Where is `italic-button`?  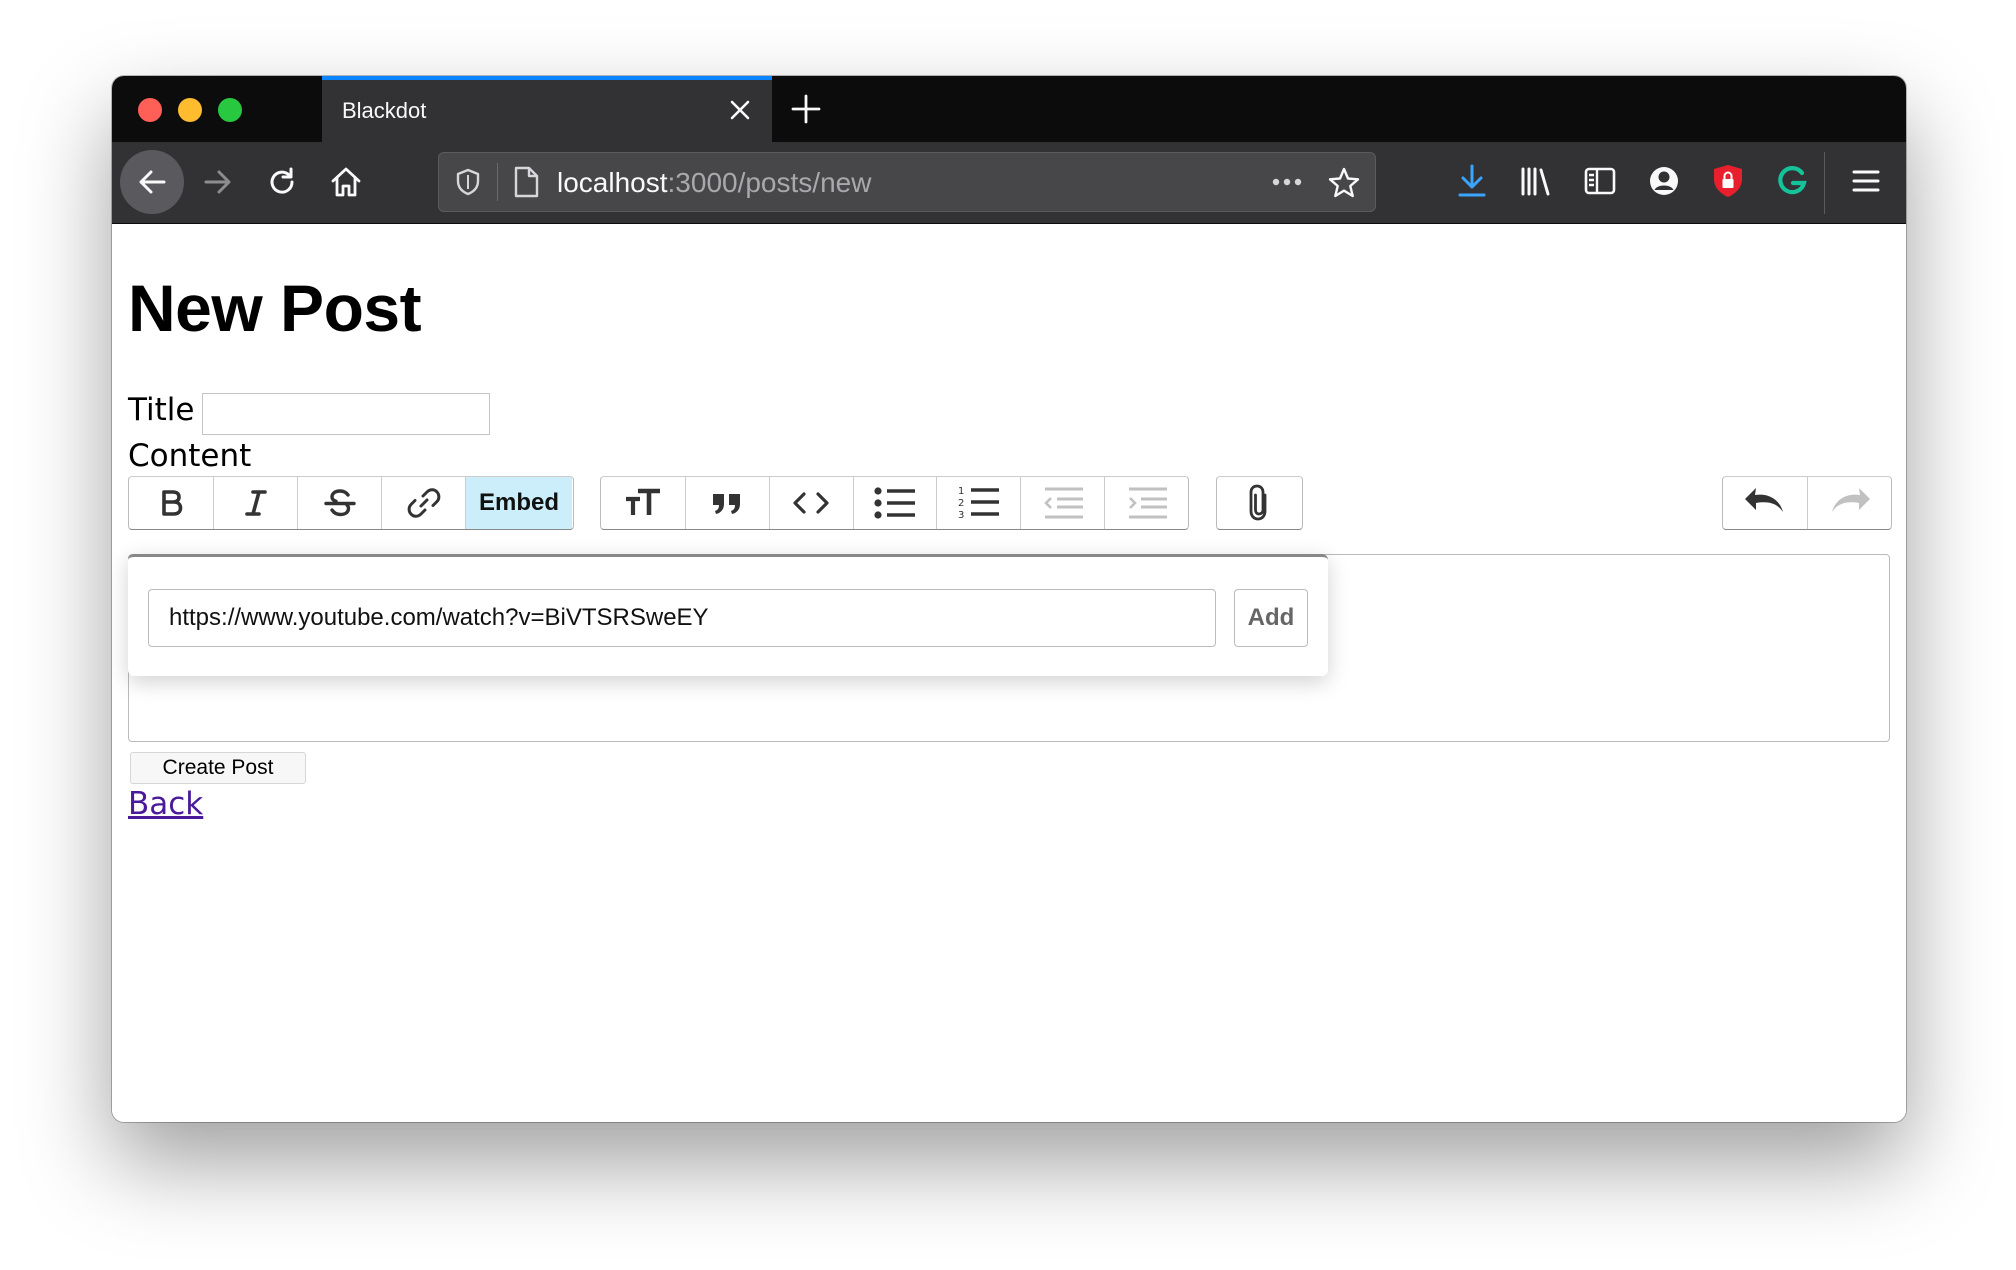
italic-button is located at coordinates (255, 503).